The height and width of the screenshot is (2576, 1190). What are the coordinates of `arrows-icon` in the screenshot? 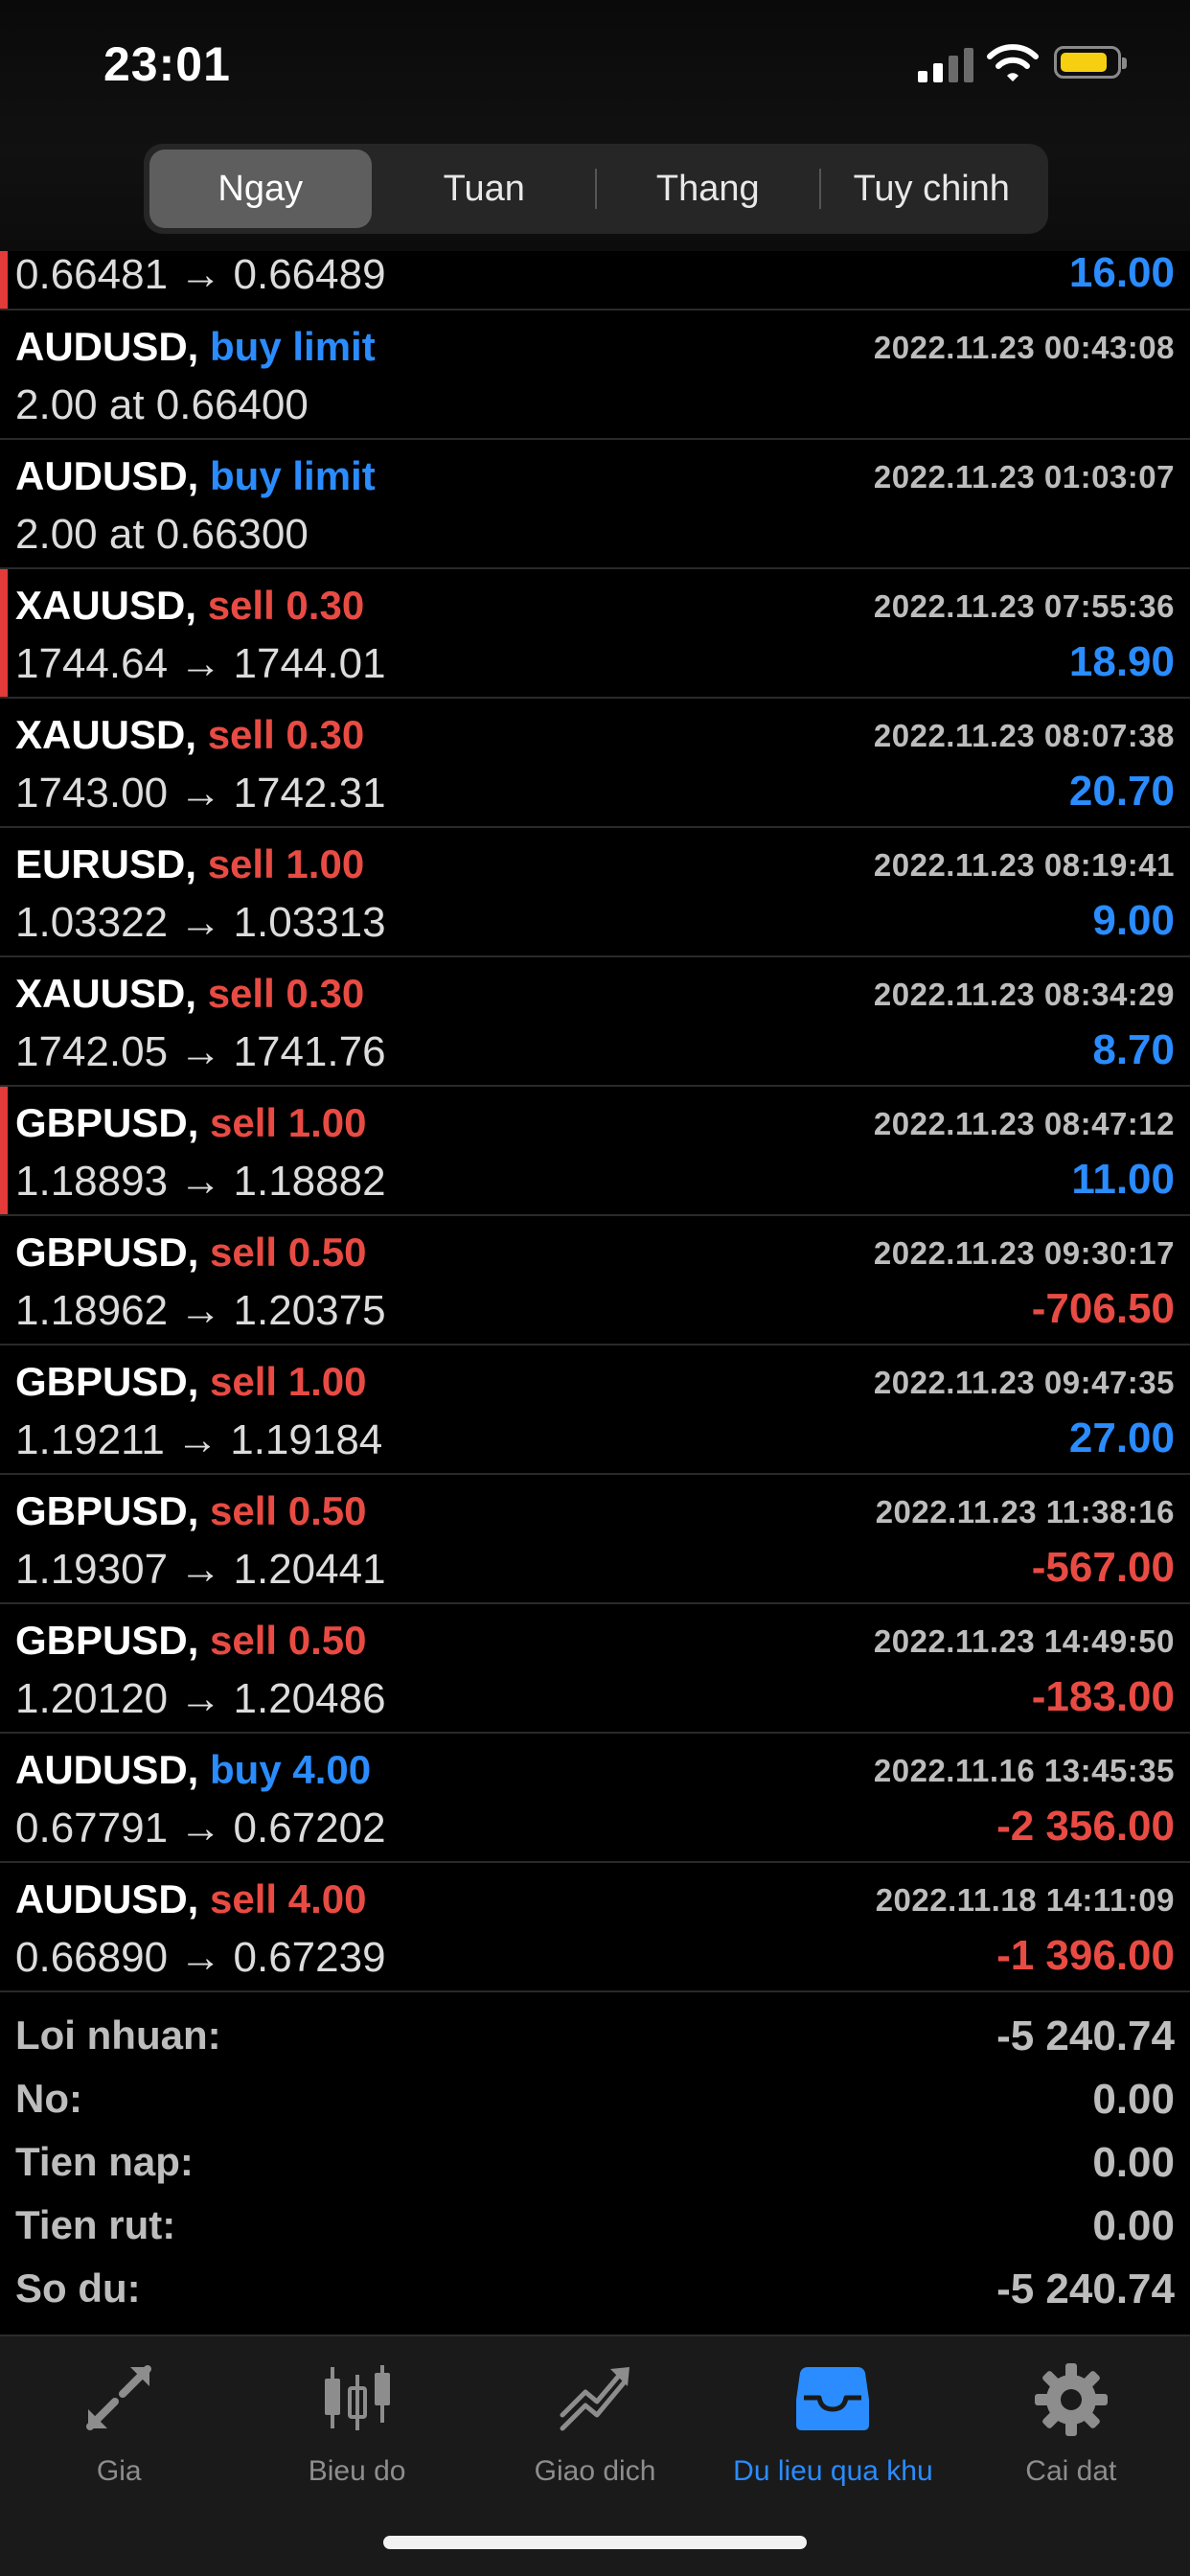 It's located at (119, 2397).